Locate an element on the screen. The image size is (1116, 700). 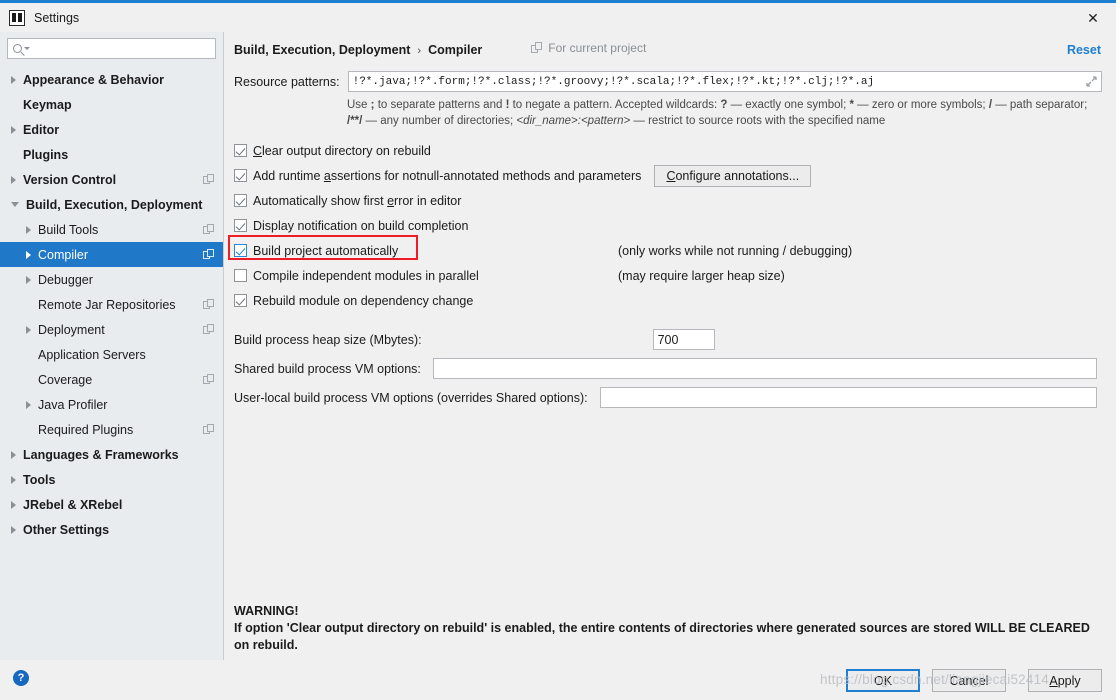
search-input is located at coordinates (122, 48).